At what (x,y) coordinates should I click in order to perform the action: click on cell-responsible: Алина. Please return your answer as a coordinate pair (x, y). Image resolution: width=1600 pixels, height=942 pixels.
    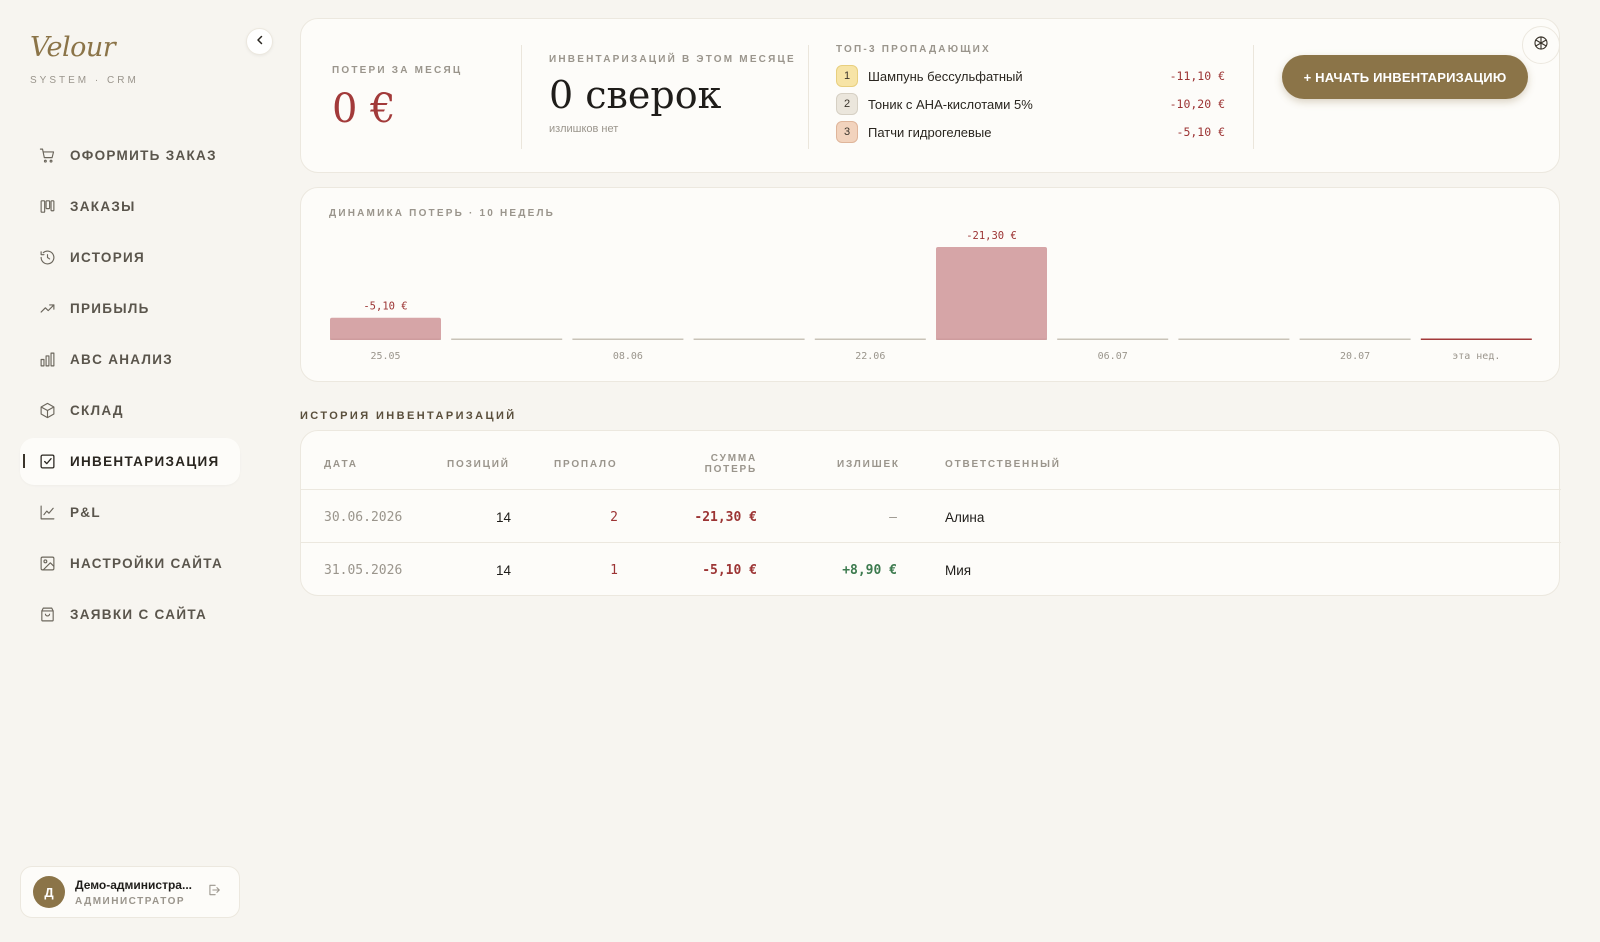
    Looking at the image, I should click on (965, 517).